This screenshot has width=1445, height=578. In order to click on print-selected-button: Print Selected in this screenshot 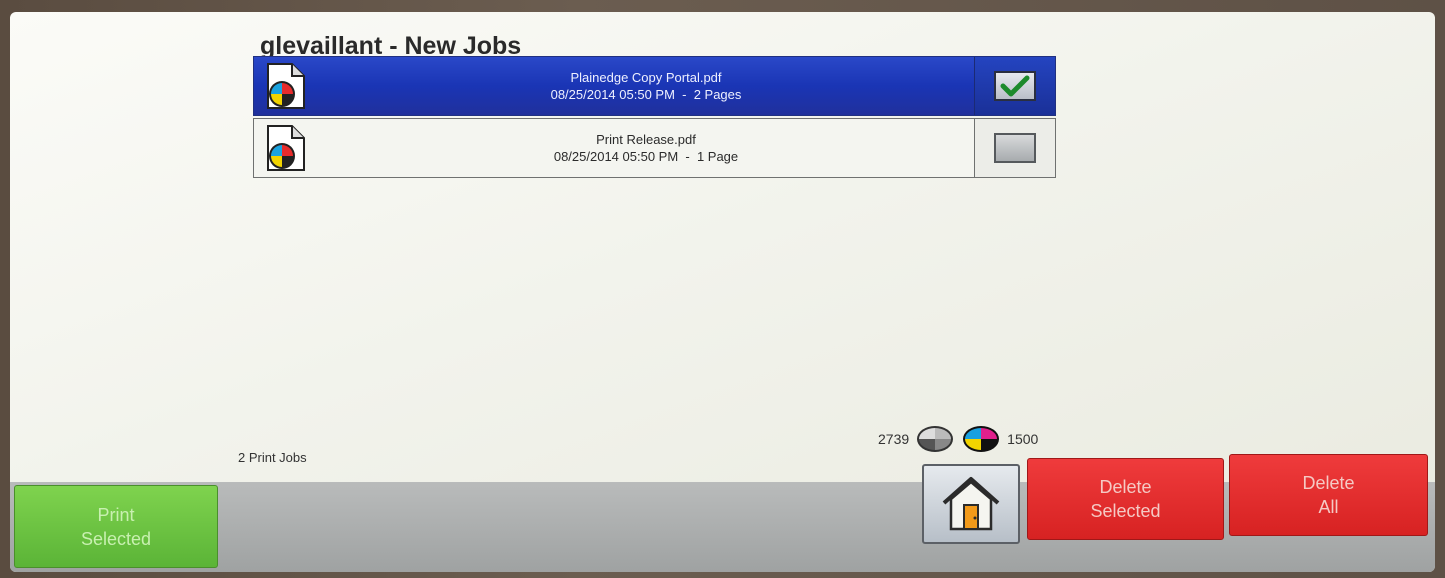, I will do `click(116, 526)`.